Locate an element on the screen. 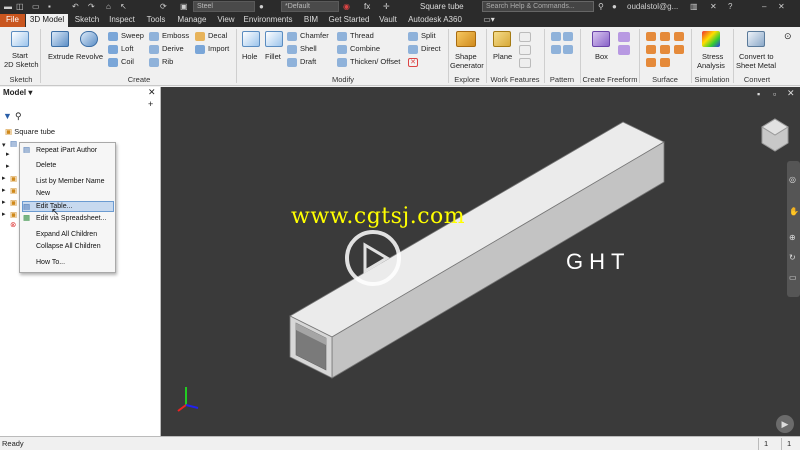 The width and height of the screenshot is (800, 450). tab-bim: BIM is located at coordinates (311, 20).